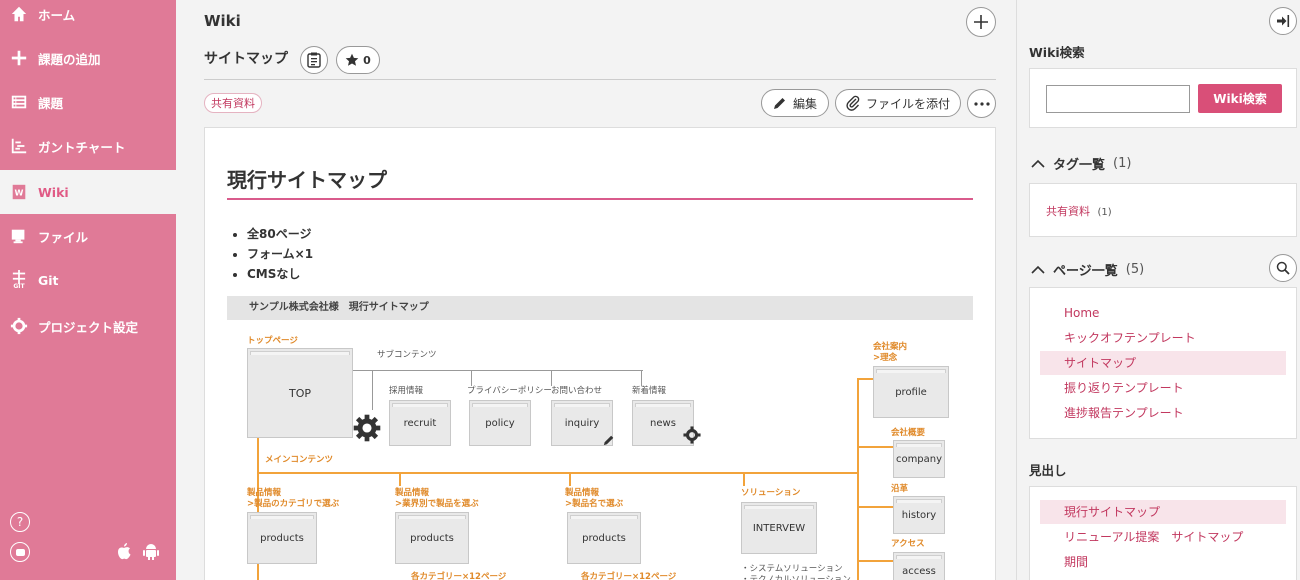 Image resolution: width=1300 pixels, height=580 pixels. What do you see at coordinates (222, 21) in the screenshot?
I see `section-title: Wiki` at bounding box center [222, 21].